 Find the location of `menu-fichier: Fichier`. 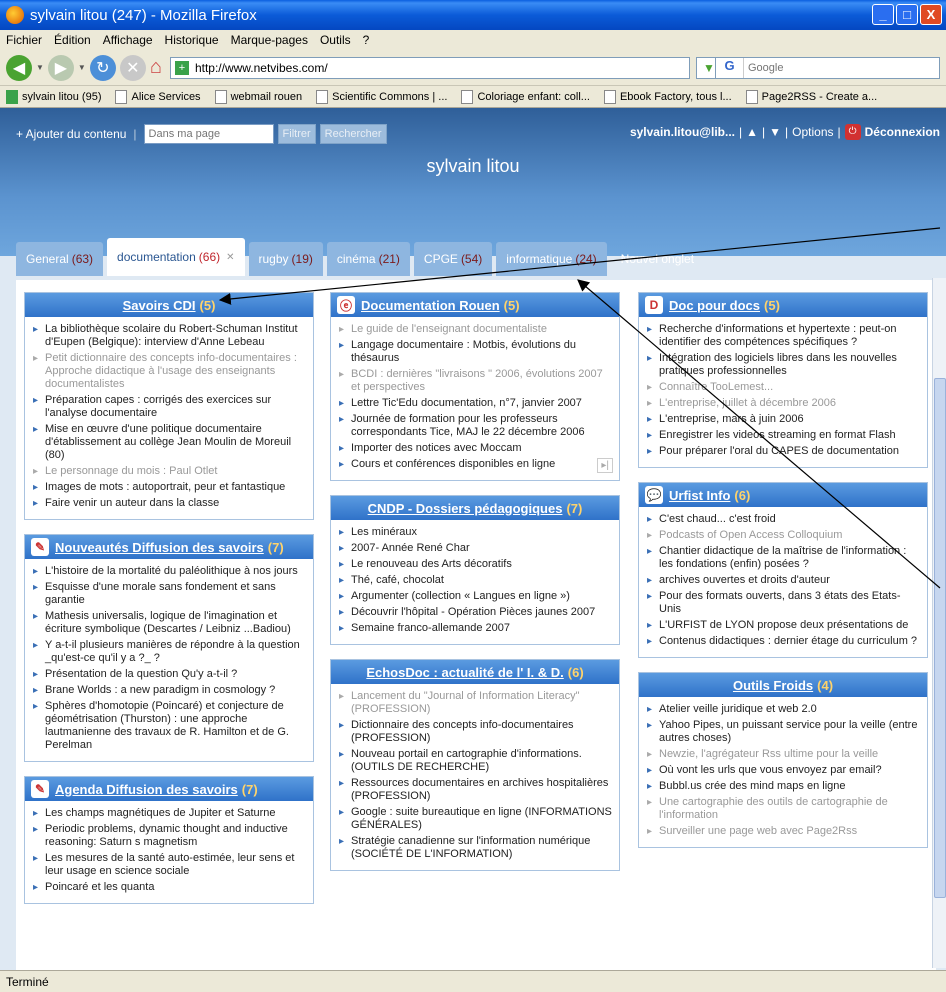

menu-fichier: Fichier is located at coordinates (24, 40).